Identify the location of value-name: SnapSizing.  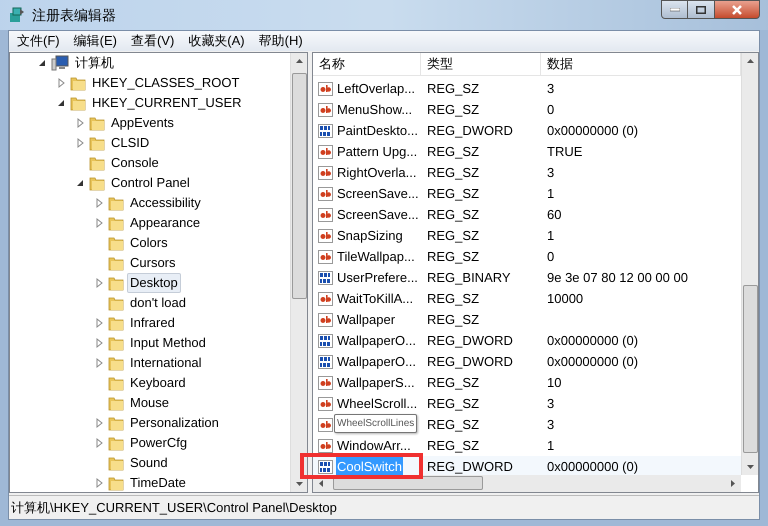
(370, 236).